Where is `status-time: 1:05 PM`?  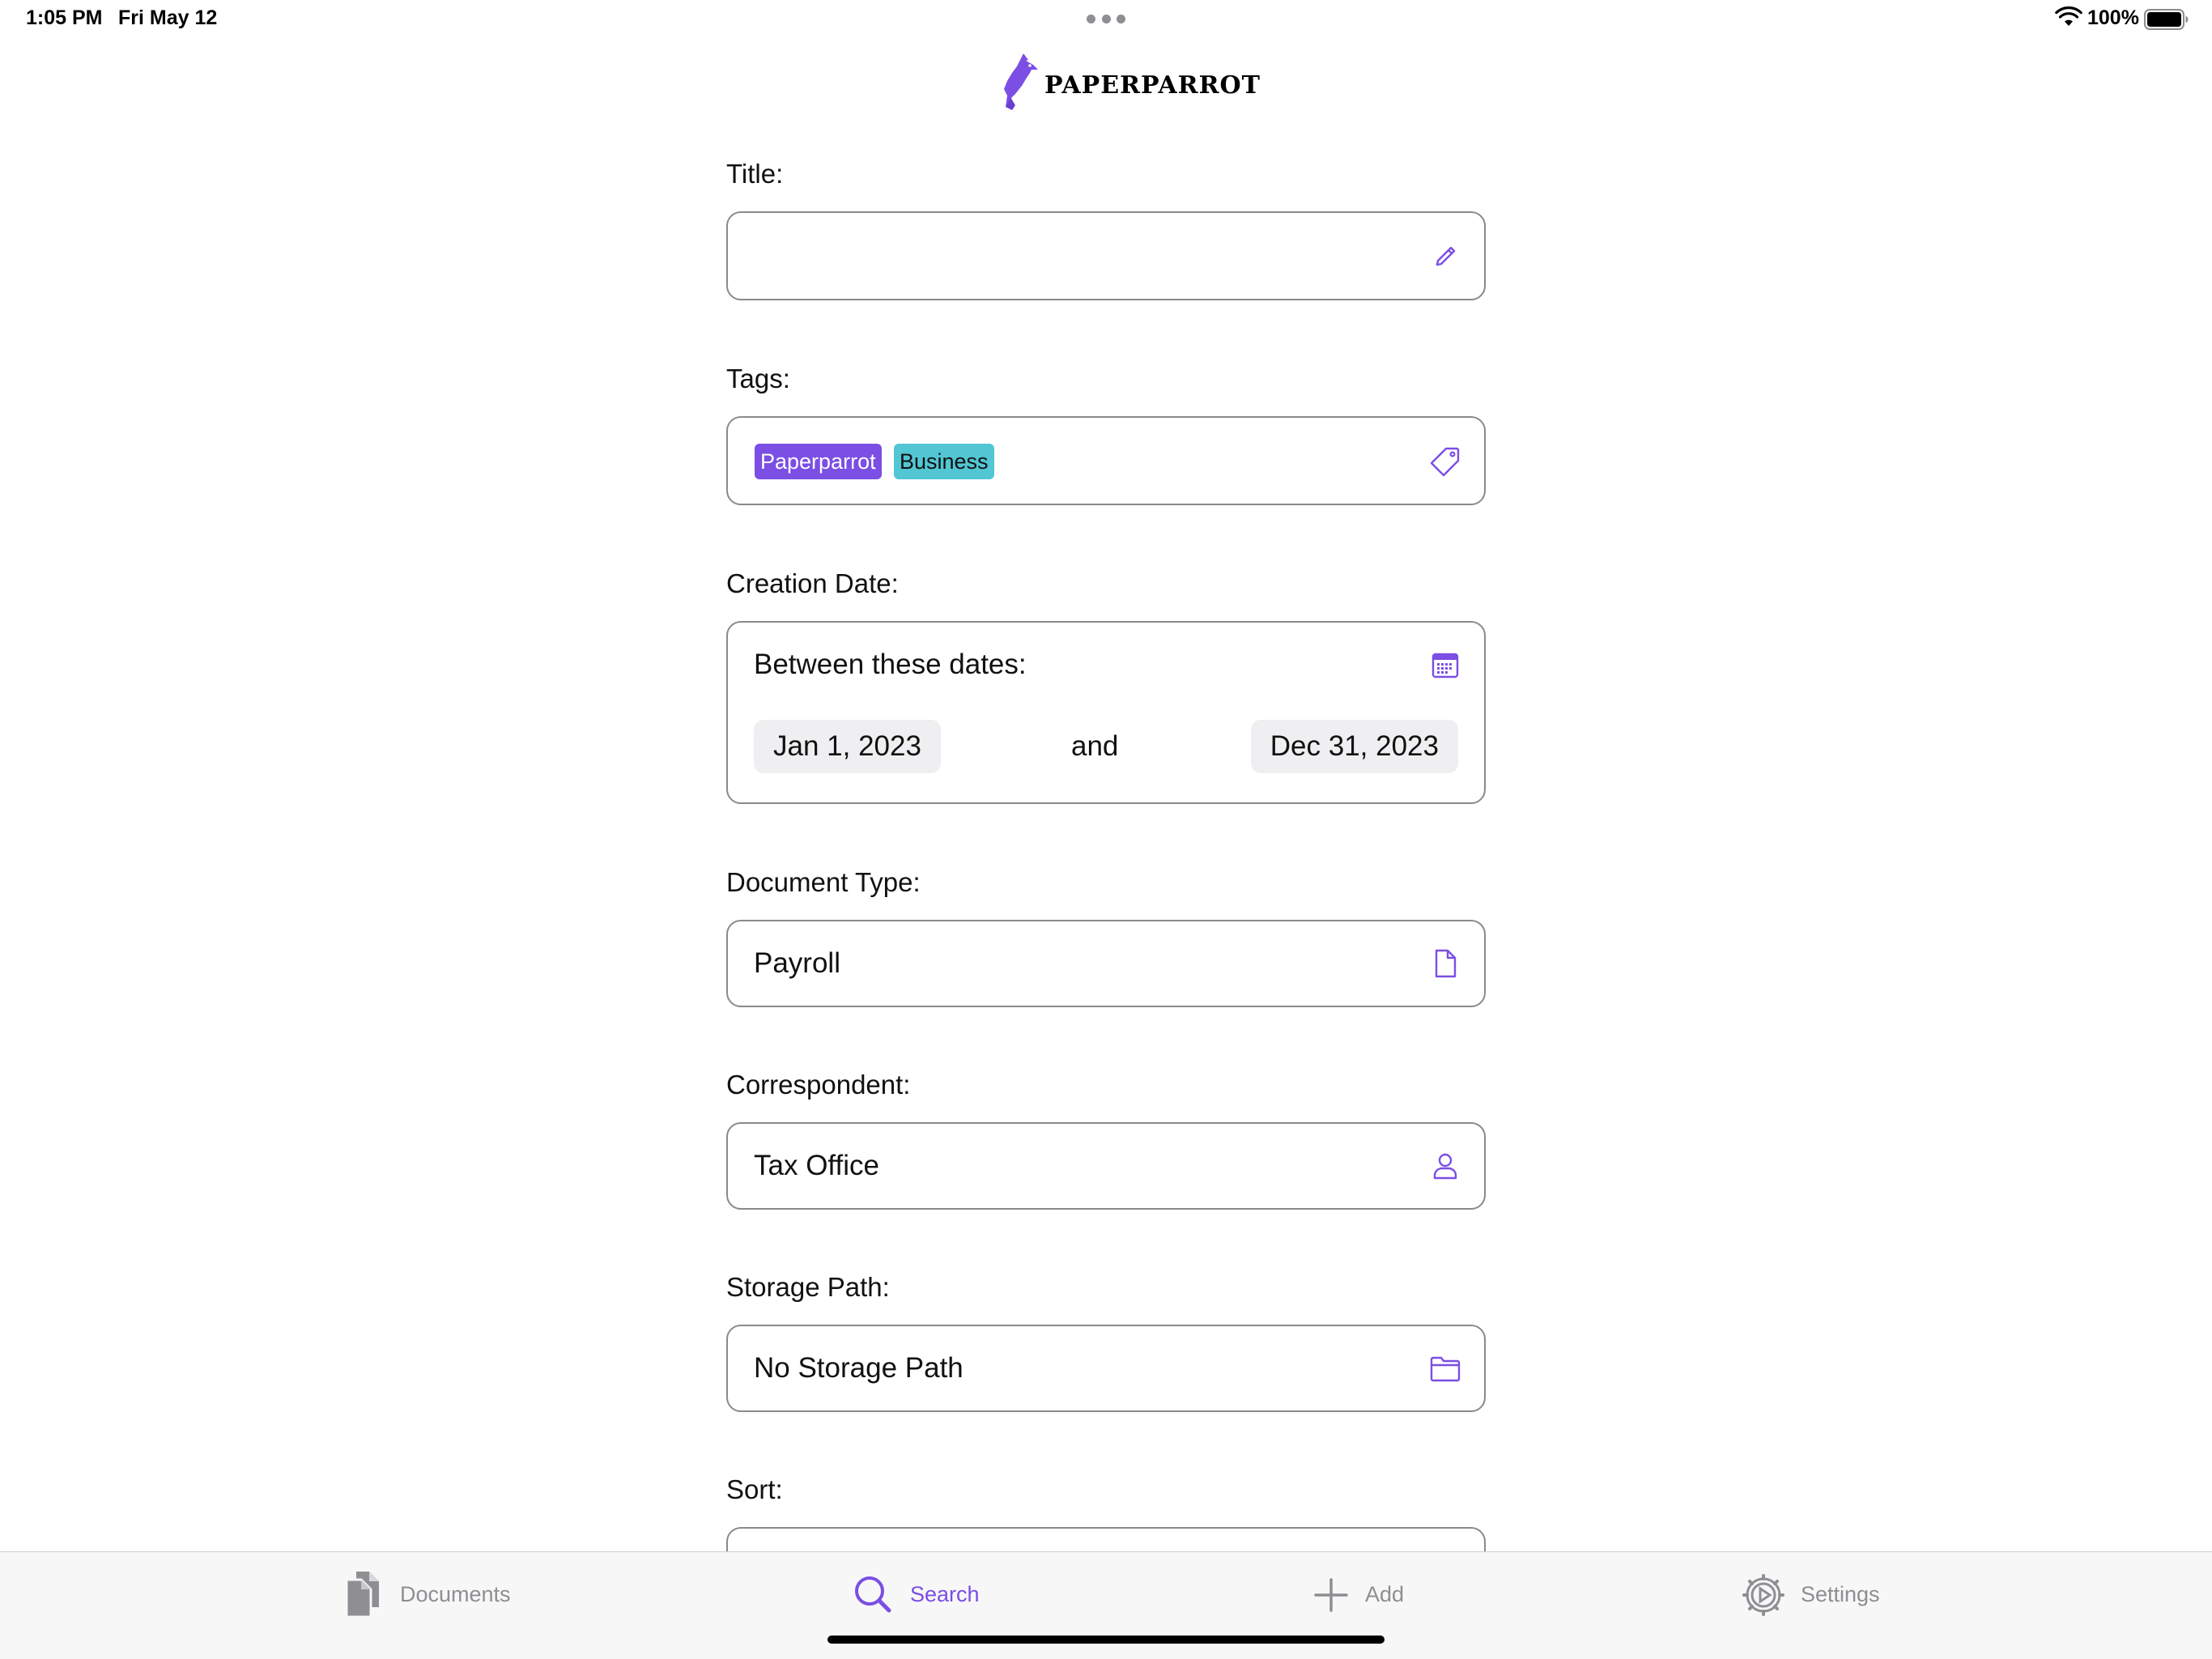 status-time: 1:05 PM is located at coordinates (64, 18).